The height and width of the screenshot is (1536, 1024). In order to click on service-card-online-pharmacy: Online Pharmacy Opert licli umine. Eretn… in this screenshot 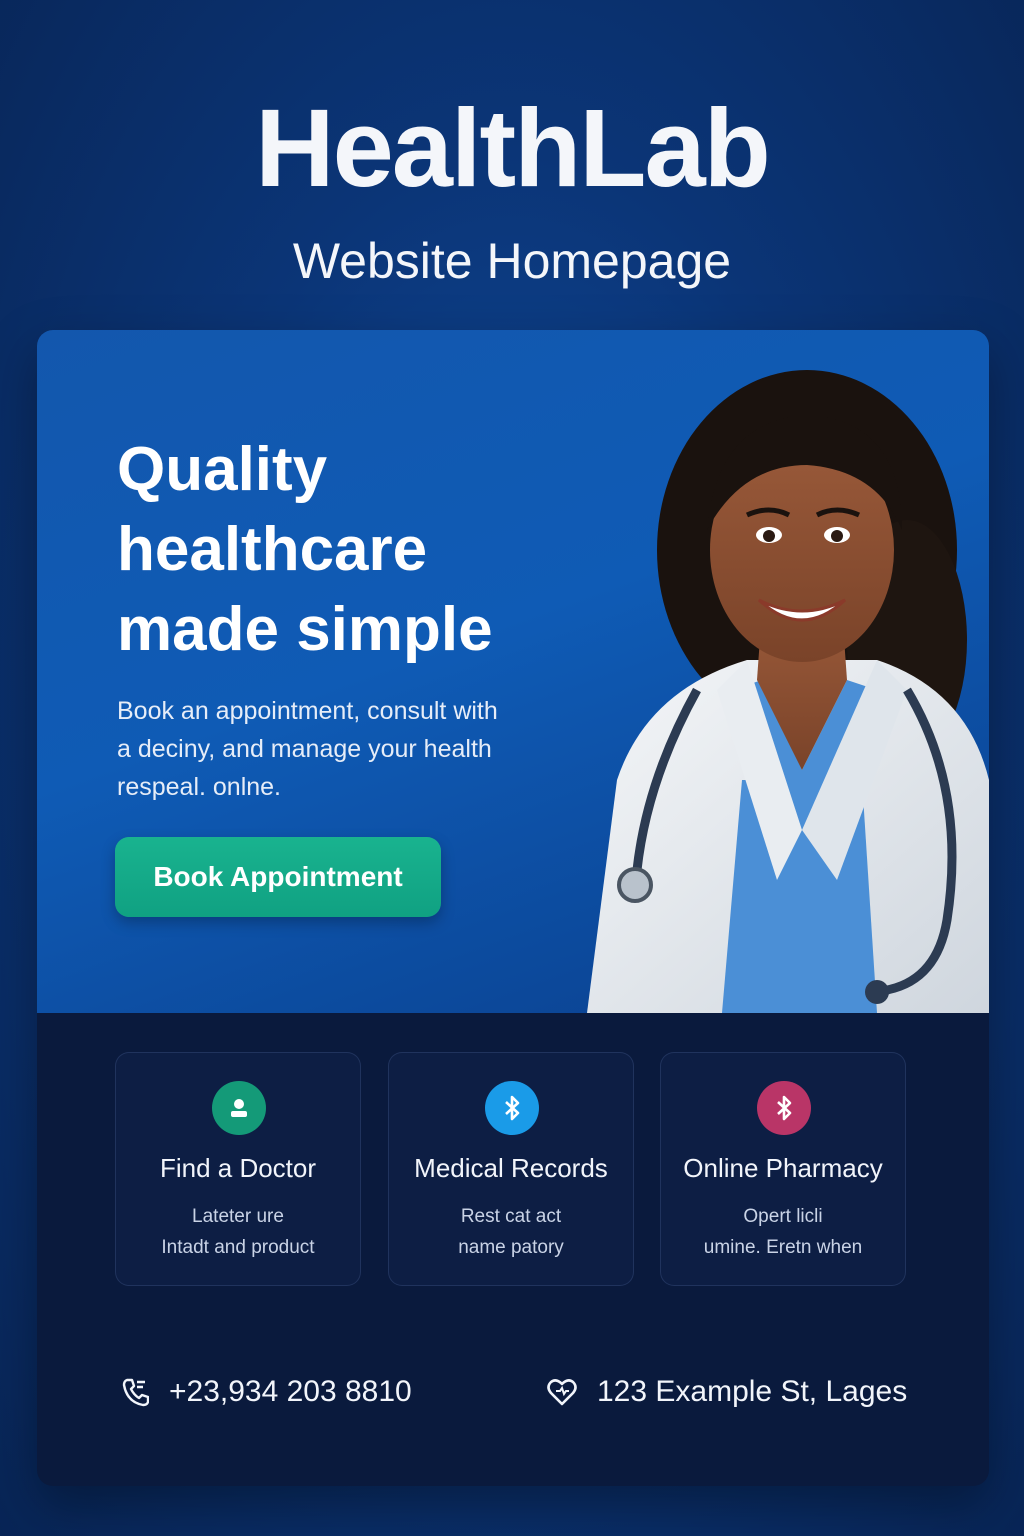, I will do `click(783, 1169)`.